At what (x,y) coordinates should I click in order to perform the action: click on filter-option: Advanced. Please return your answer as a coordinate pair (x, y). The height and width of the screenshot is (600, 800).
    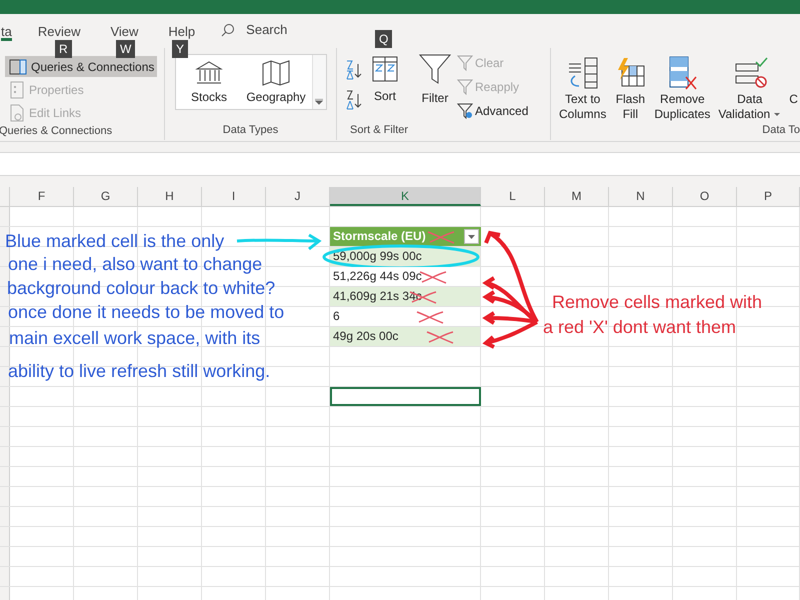
    Looking at the image, I should click on (492, 111).